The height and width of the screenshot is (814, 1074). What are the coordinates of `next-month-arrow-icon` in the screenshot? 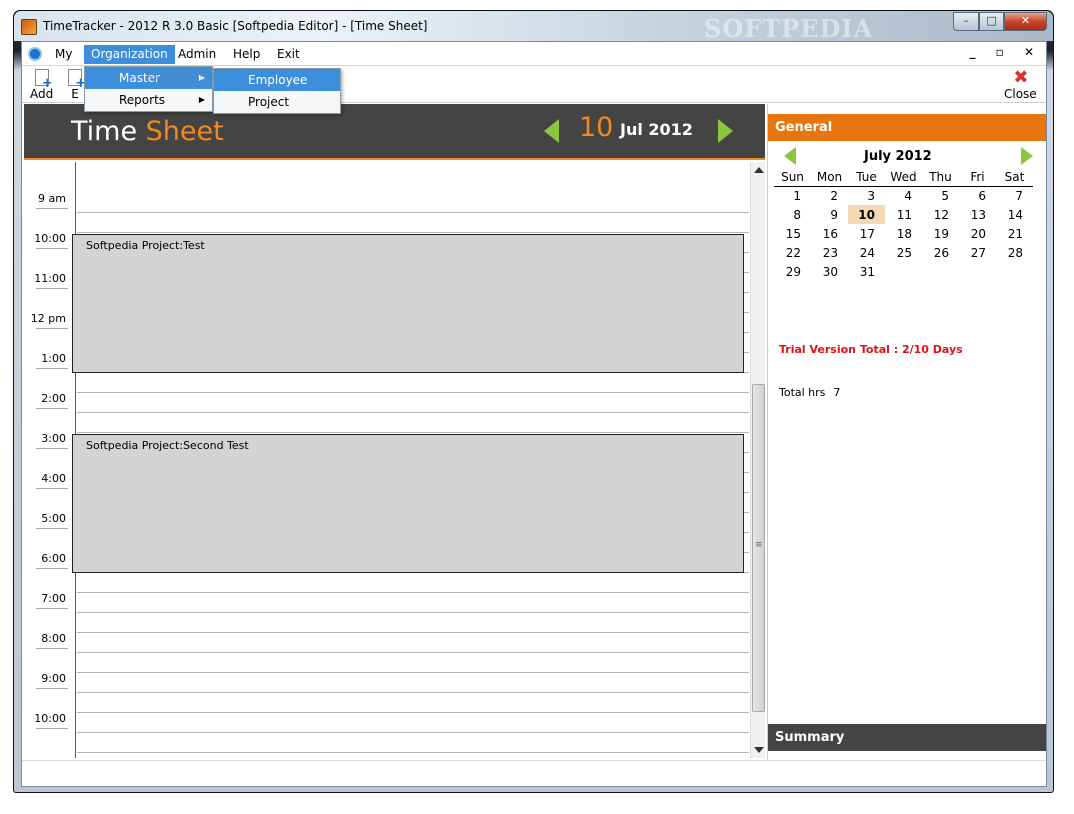 It's located at (1027, 156).